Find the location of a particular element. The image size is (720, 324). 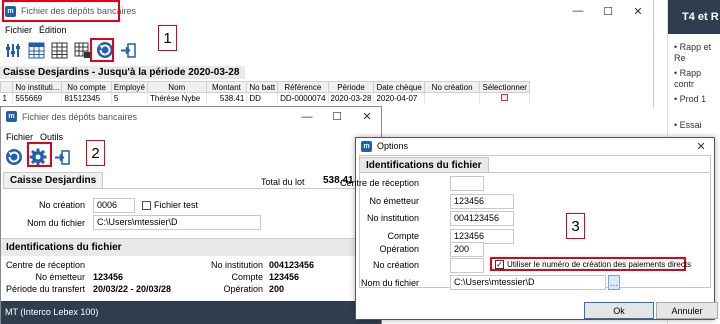

status-bar: MT (Interco Lebex 100) is located at coordinates (191, 312).